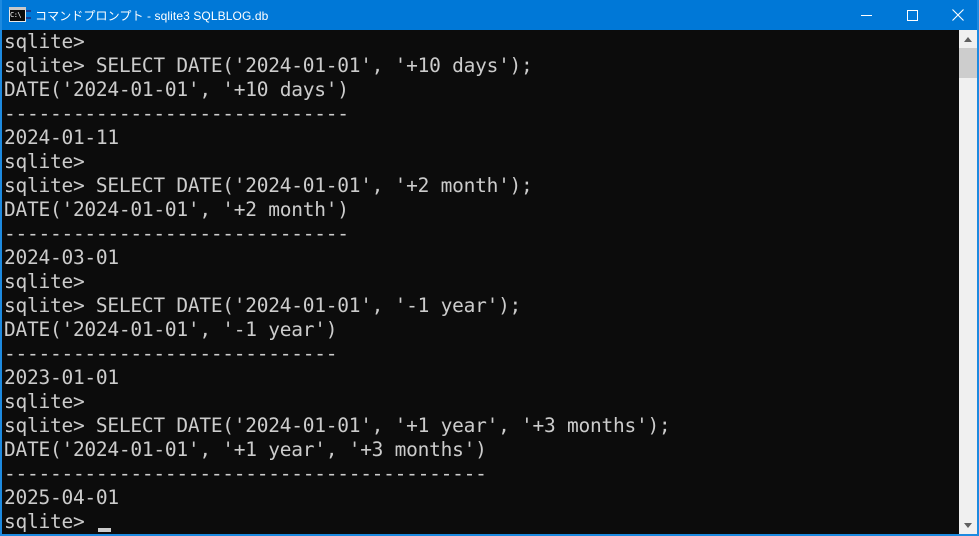 This screenshot has height=536, width=979. I want to click on console-line: 2024-03-01, so click(61, 257).